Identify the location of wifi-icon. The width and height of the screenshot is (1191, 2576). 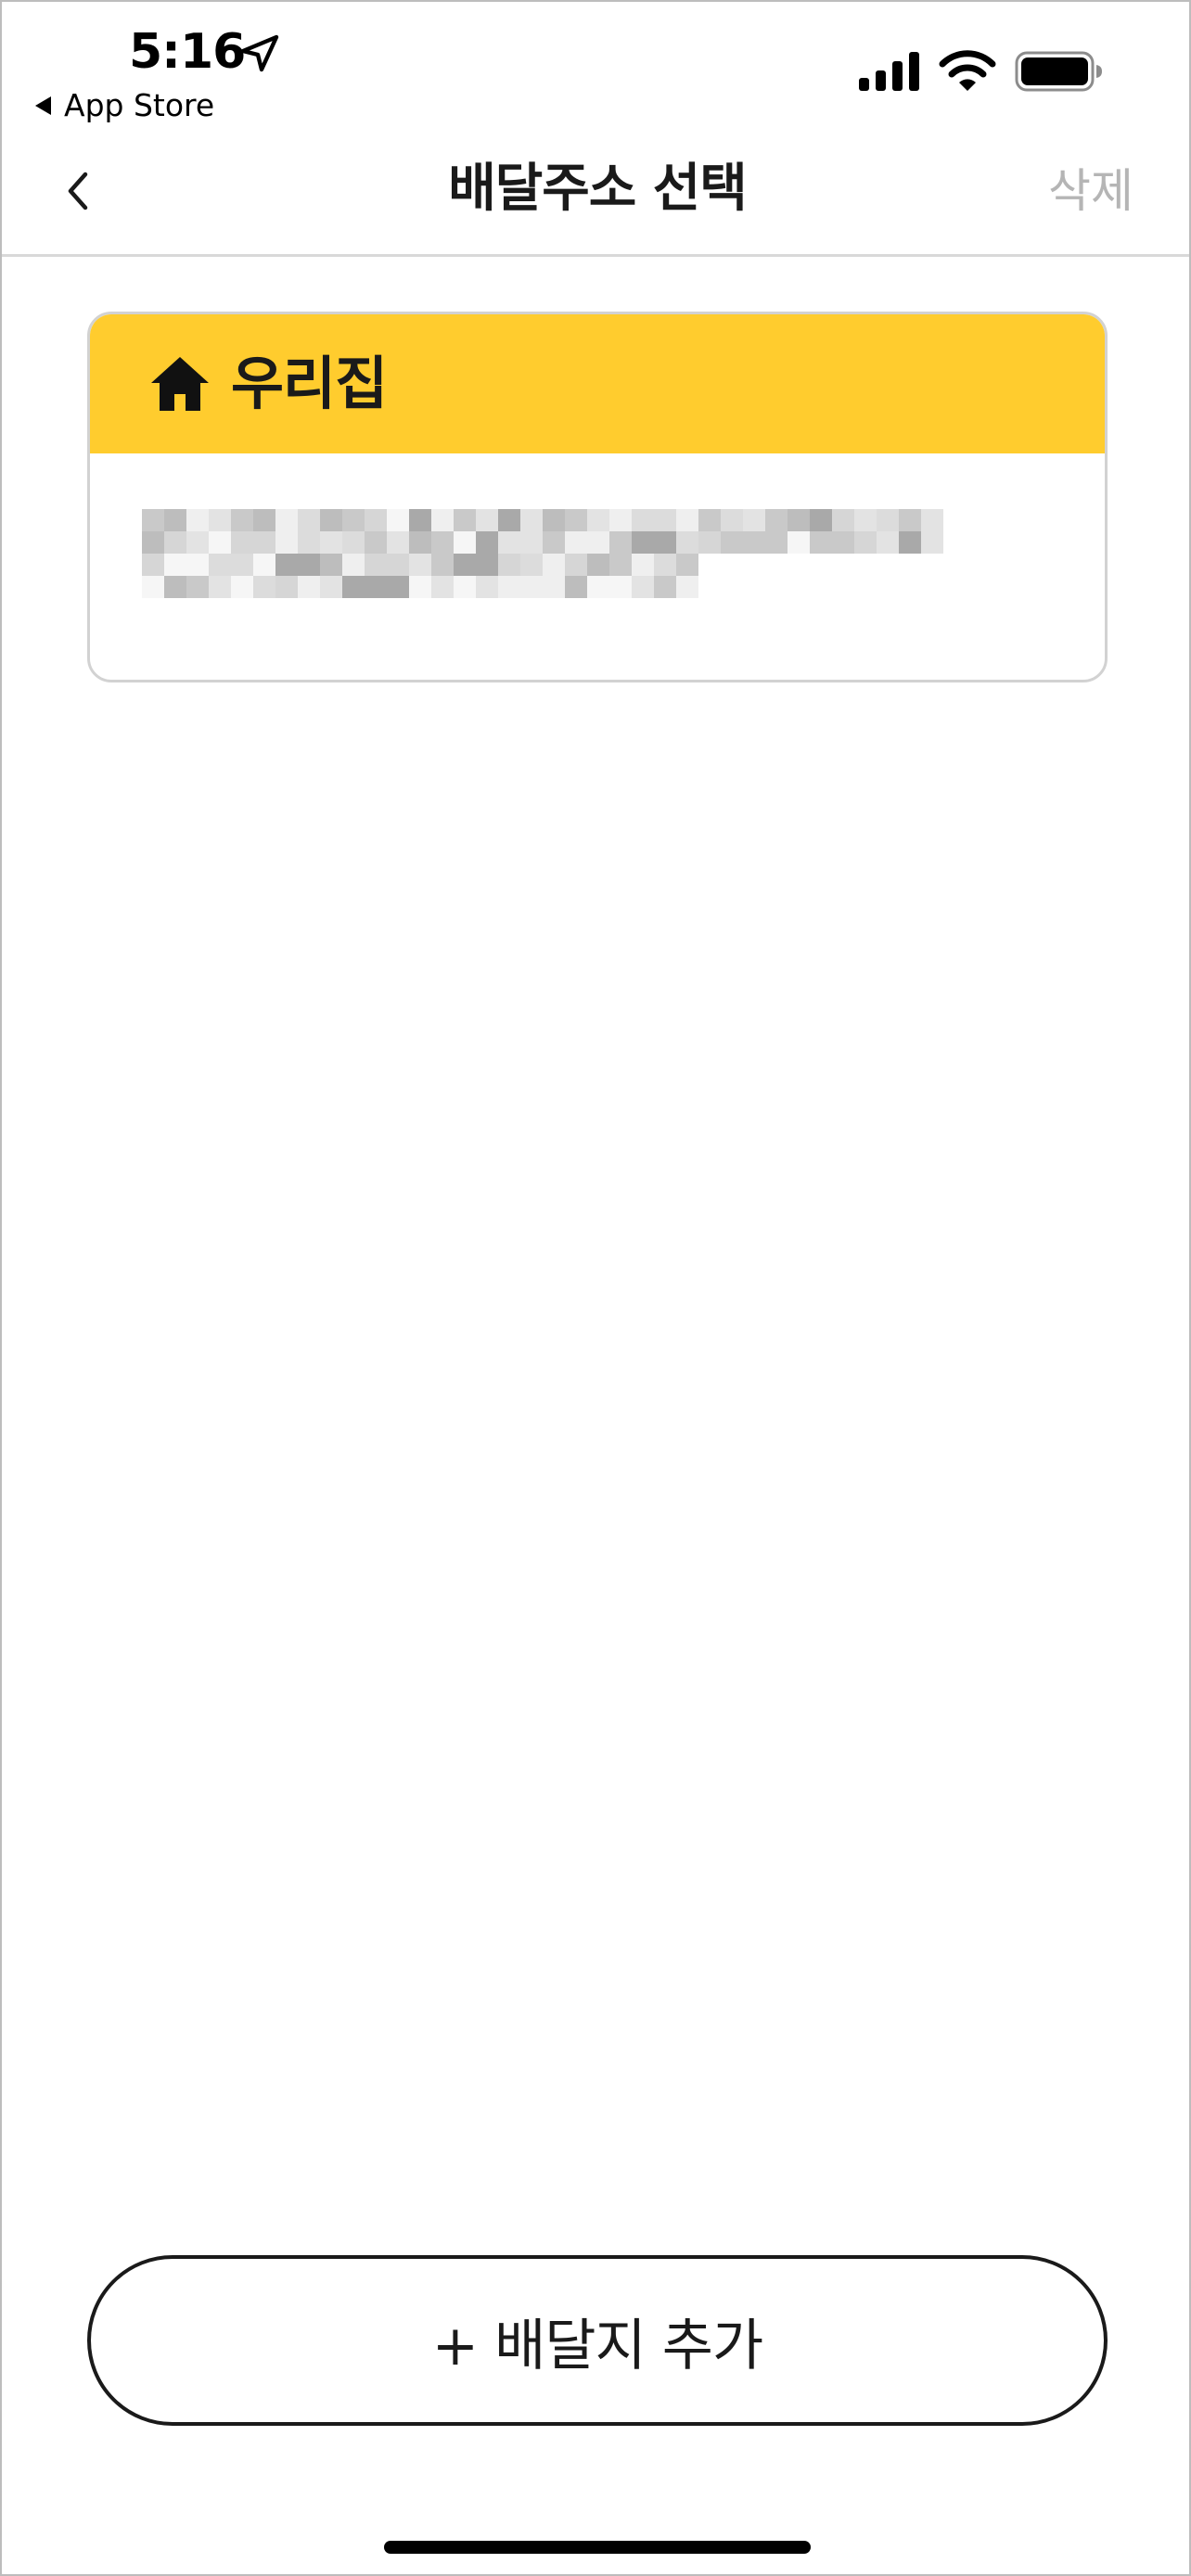
(967, 71).